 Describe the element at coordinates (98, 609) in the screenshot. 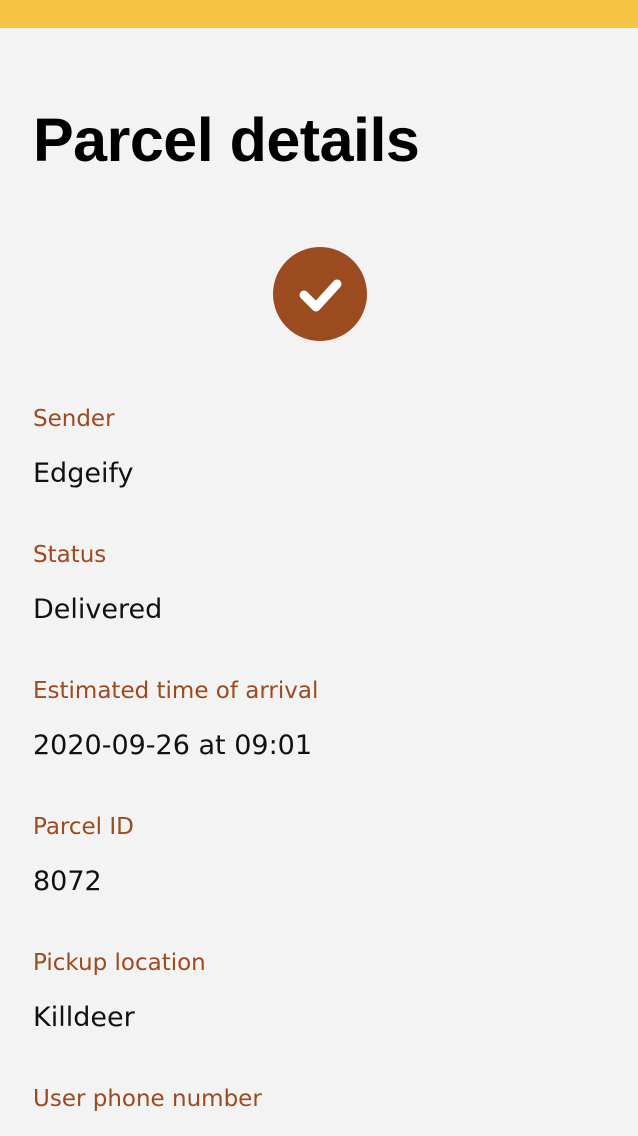

I see `status-value: Delivered` at that location.